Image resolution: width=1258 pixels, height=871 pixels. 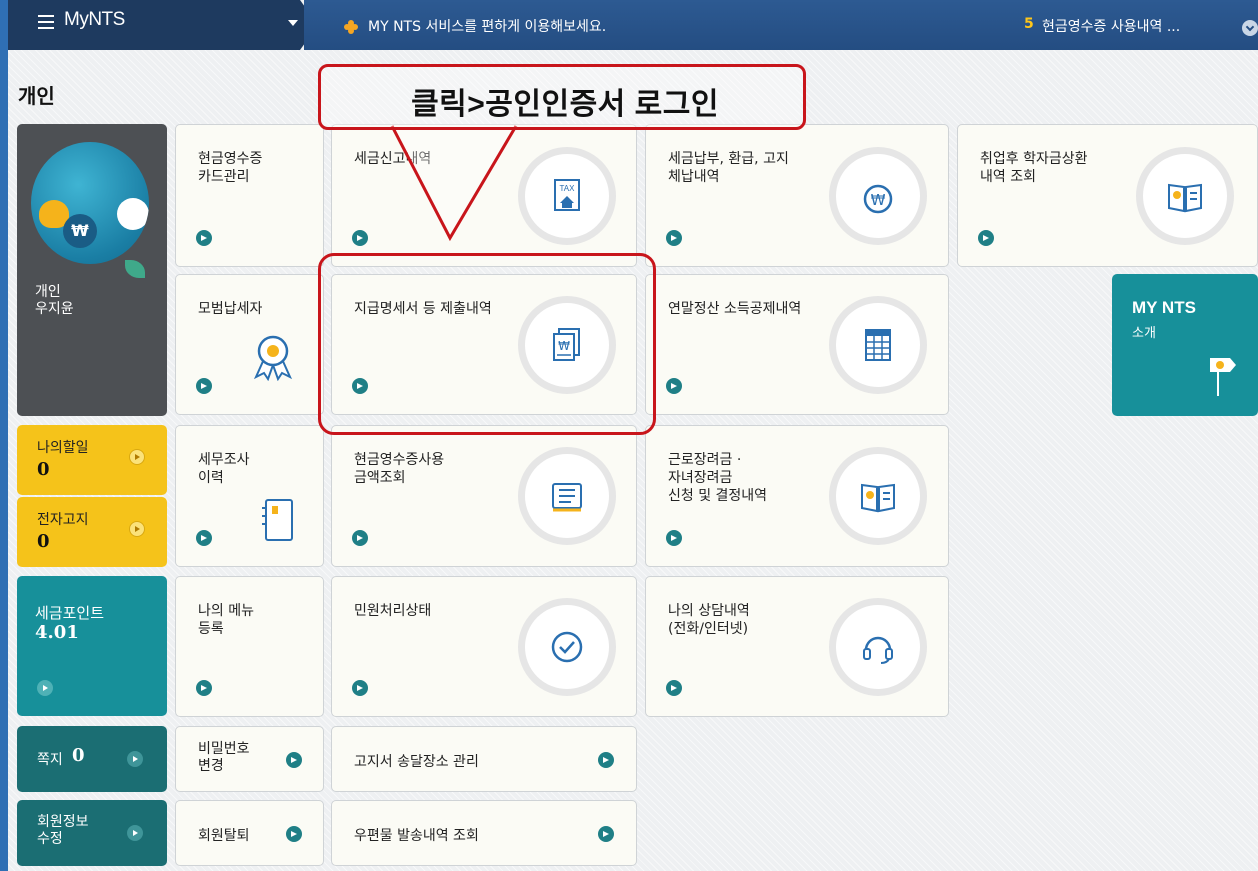 I want to click on my-nts-subtitle: 소개, so click(x=1144, y=333).